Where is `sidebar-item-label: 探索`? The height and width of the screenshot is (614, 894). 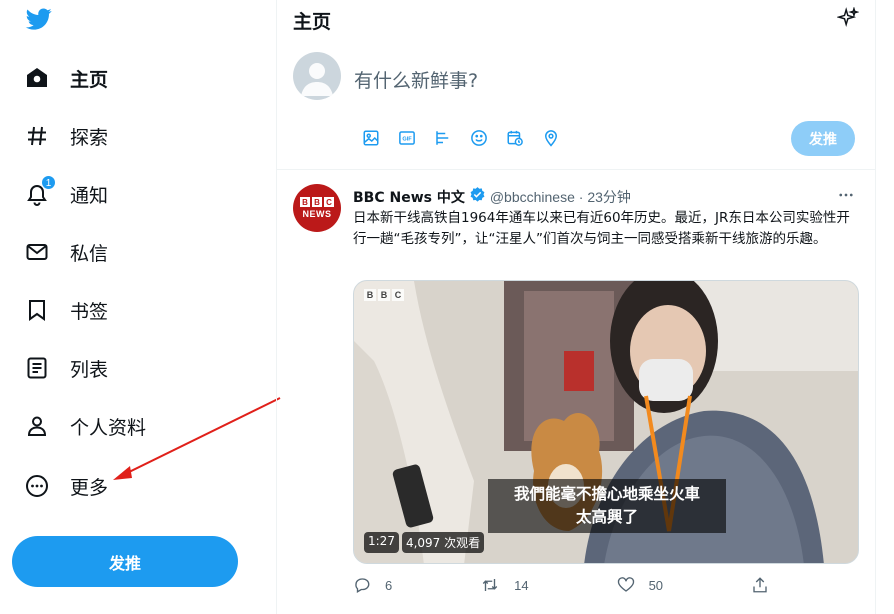
sidebar-item-label: 探索 is located at coordinates (89, 137).